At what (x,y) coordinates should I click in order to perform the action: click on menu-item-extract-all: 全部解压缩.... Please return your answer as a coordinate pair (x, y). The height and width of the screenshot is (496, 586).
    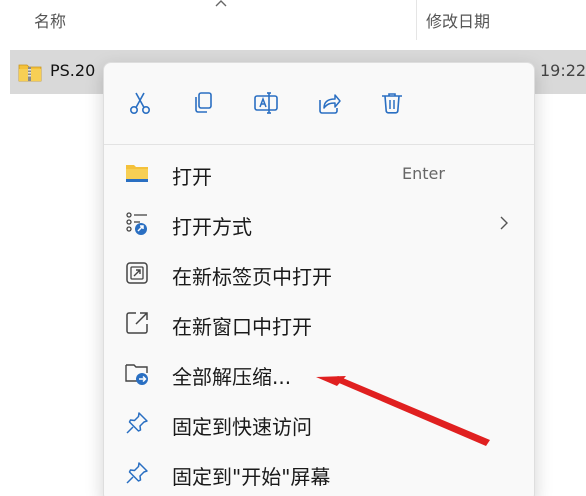
    Looking at the image, I should click on (320, 373).